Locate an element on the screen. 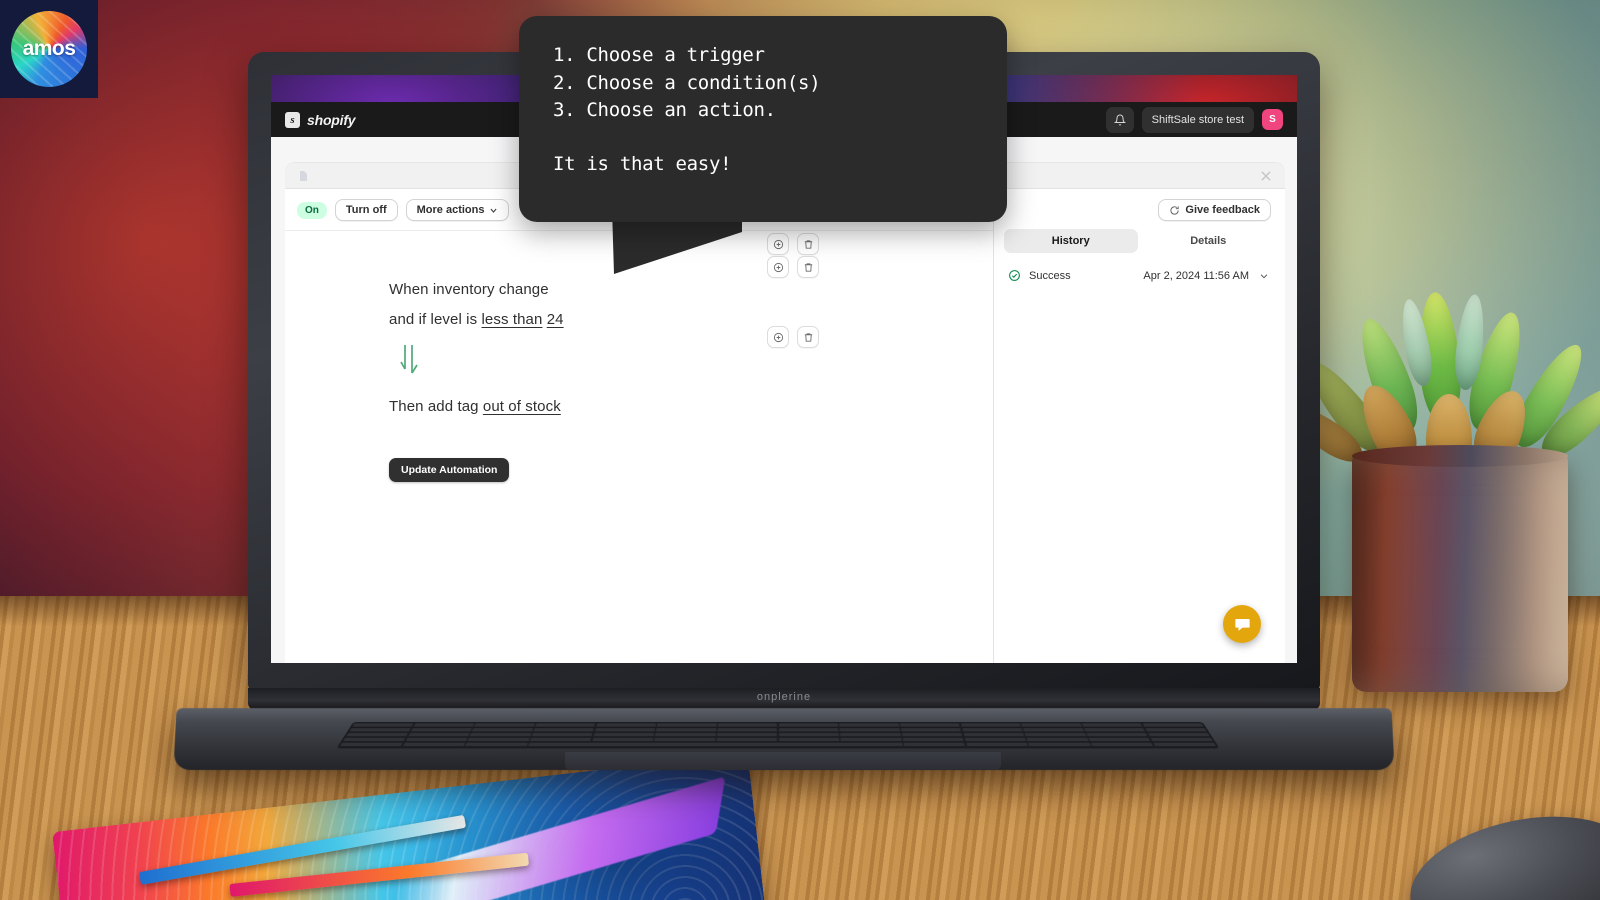 This screenshot has width=1600, height=900. delete-action-button is located at coordinates (808, 337).